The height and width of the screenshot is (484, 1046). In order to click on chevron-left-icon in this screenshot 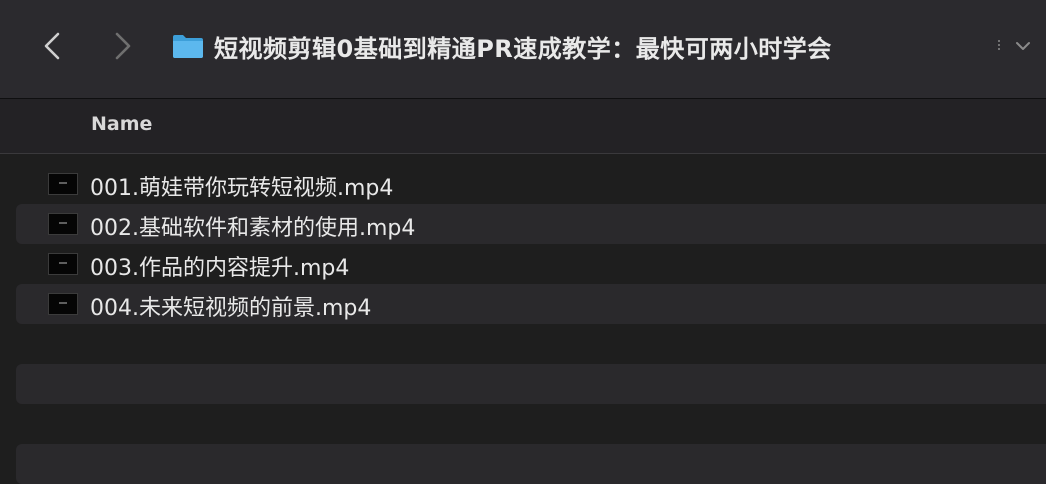, I will do `click(52, 46)`.